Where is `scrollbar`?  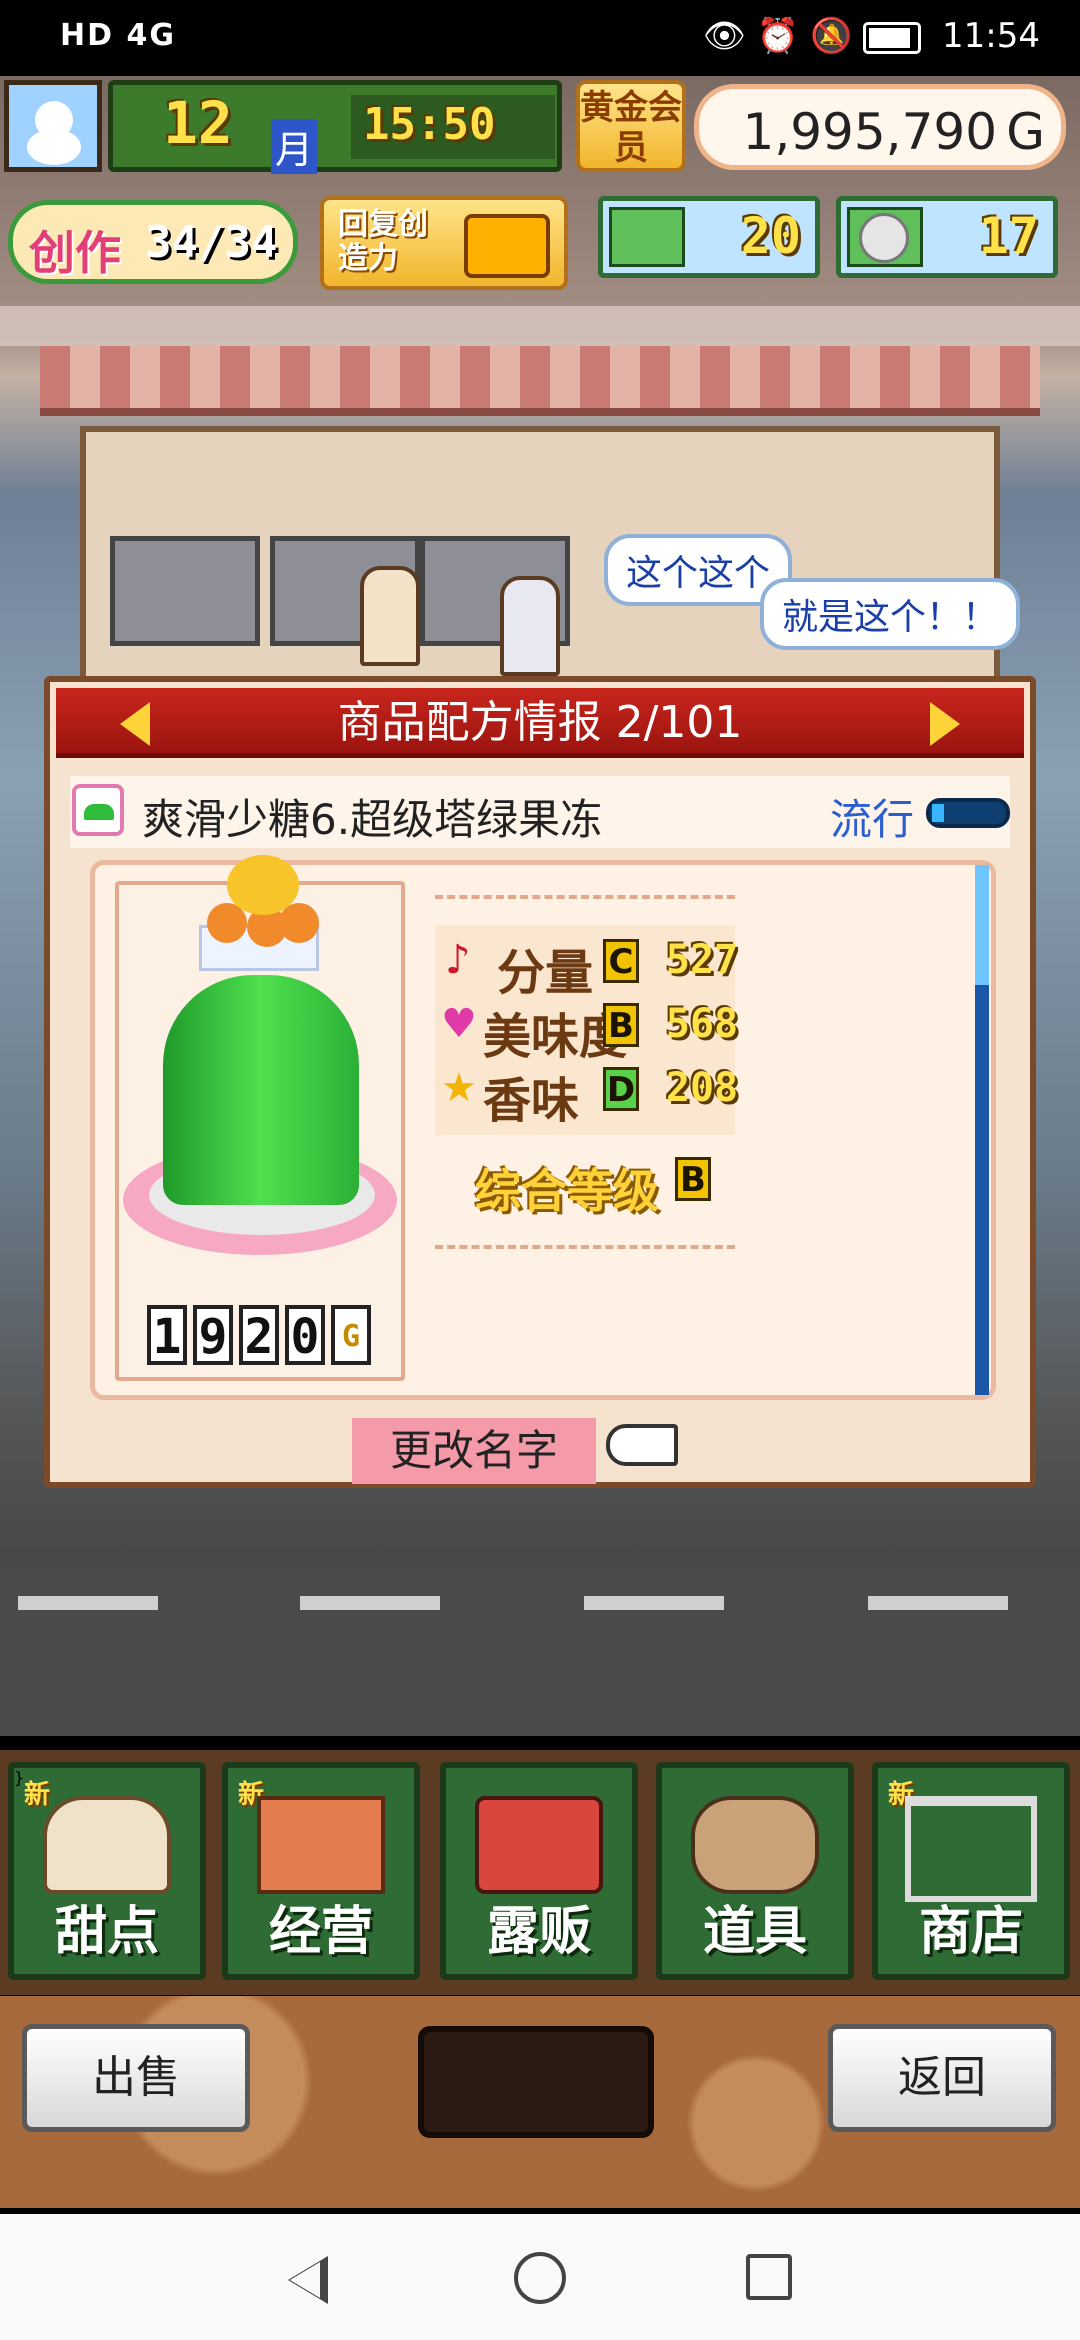
scrollbar is located at coordinates (982, 1130).